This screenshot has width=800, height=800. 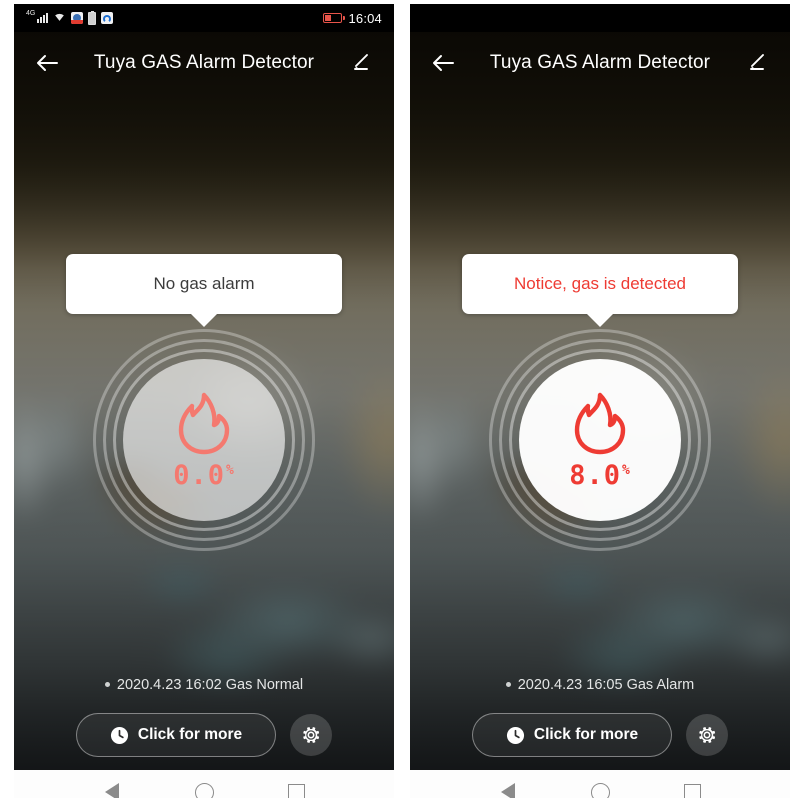 I want to click on status-callout: Notice, gas is detected, so click(x=600, y=284).